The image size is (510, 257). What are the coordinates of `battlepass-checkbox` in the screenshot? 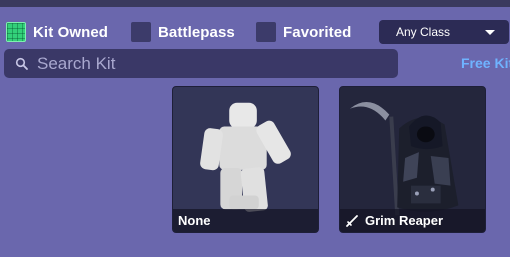 It's located at (141, 32).